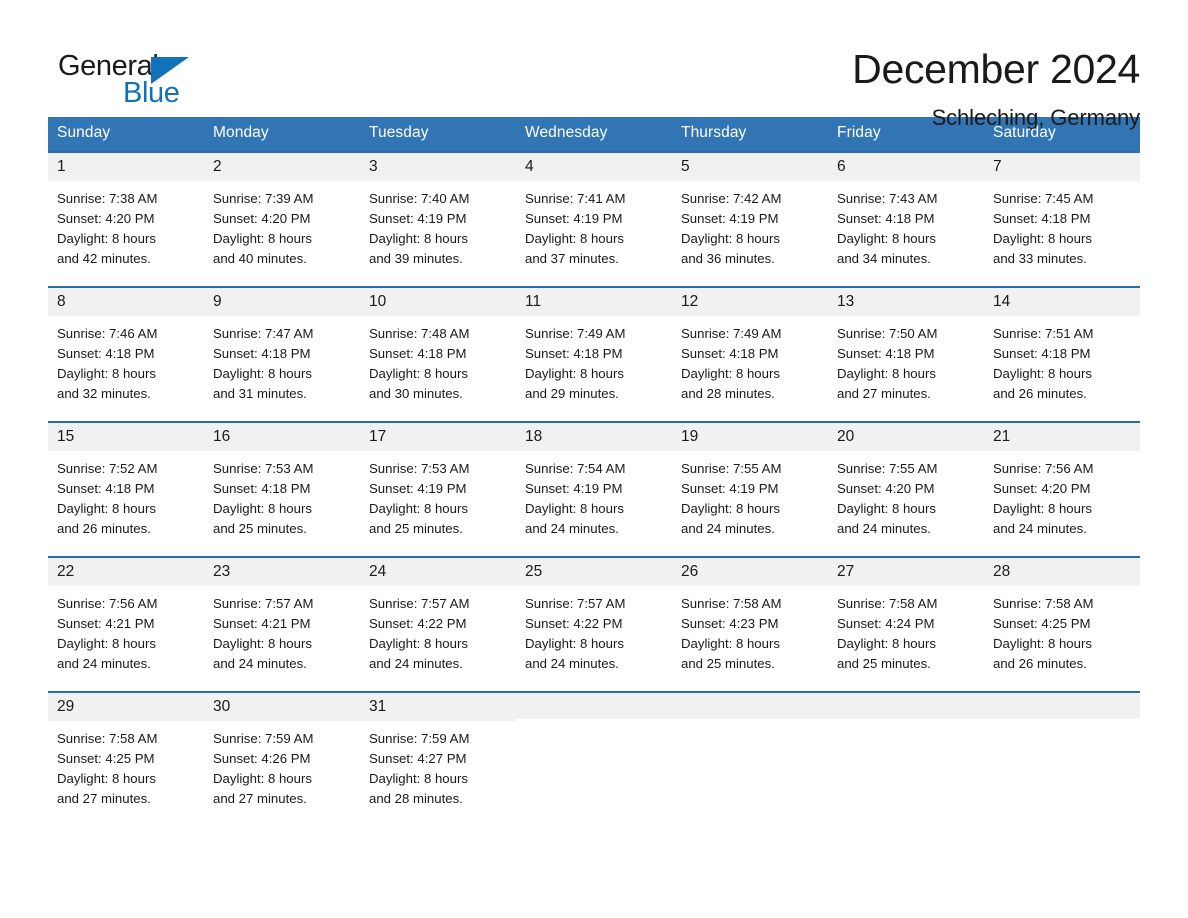 The width and height of the screenshot is (1188, 918). Describe the element at coordinates (887, 334) in the screenshot. I see `sunrise-text: Sunrise: 7:50 AM` at that location.